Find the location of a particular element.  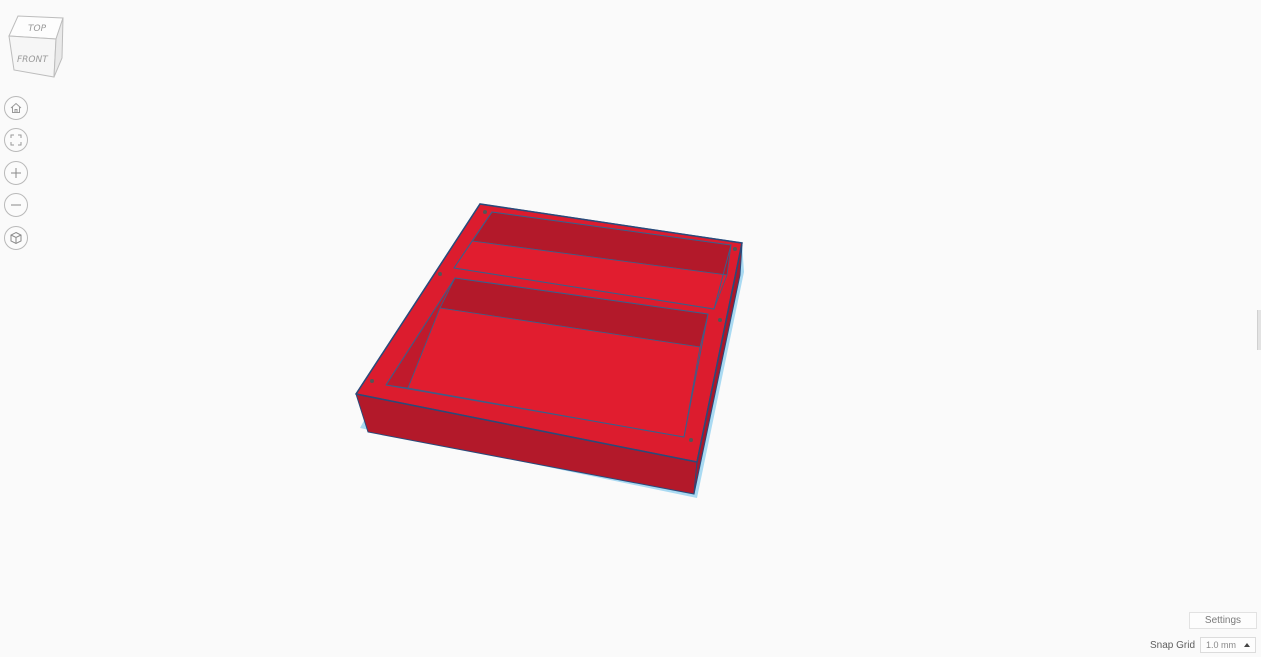

snap-grid-dropdown: 1.0 mm is located at coordinates (1228, 645).